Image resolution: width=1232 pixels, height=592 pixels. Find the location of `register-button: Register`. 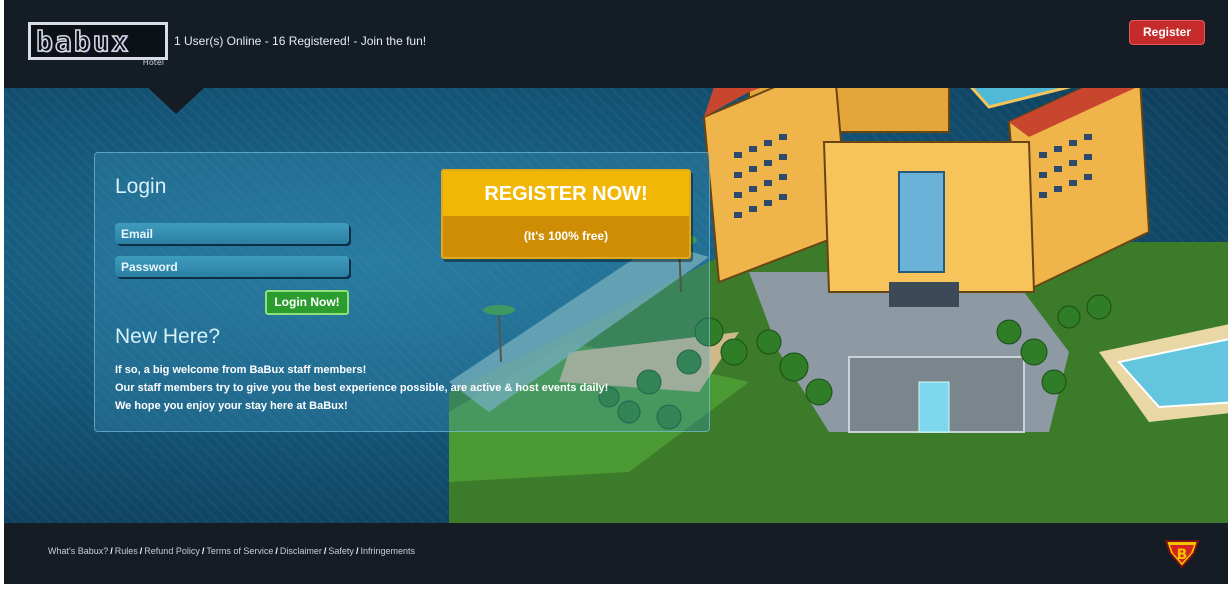

register-button: Register is located at coordinates (1167, 32).